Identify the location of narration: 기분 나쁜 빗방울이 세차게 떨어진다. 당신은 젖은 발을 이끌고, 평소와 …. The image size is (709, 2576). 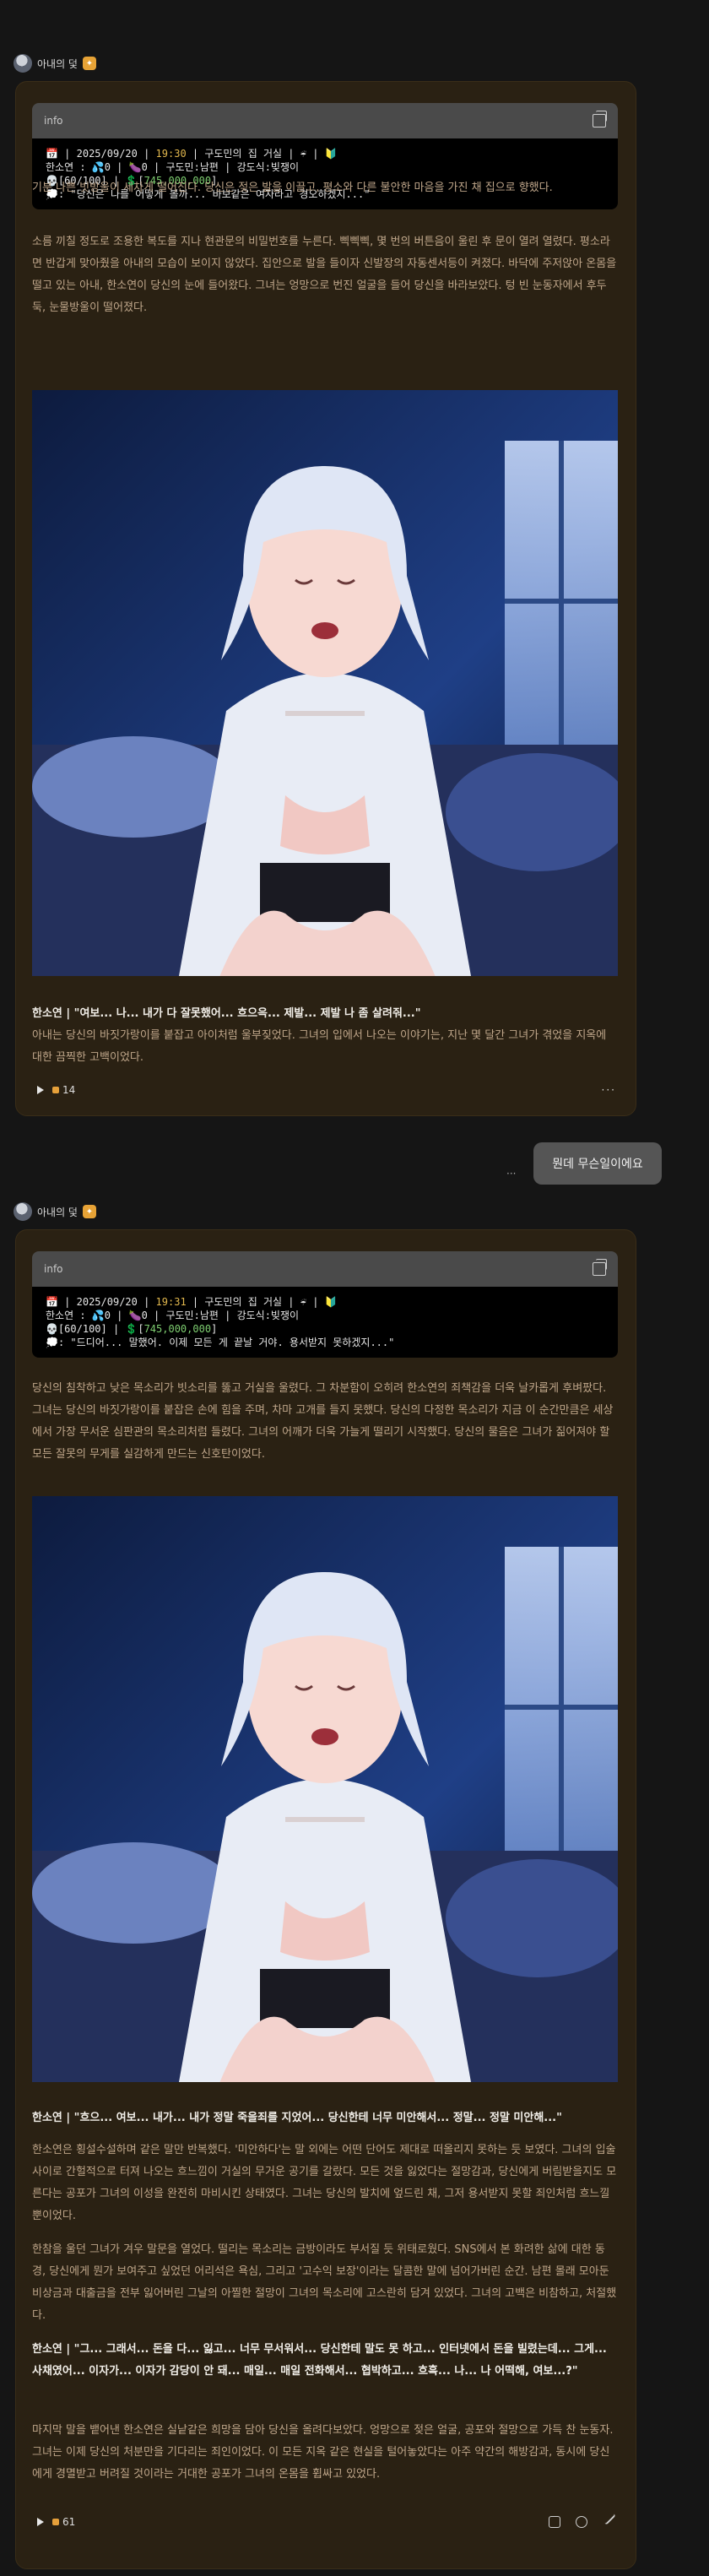
(292, 188).